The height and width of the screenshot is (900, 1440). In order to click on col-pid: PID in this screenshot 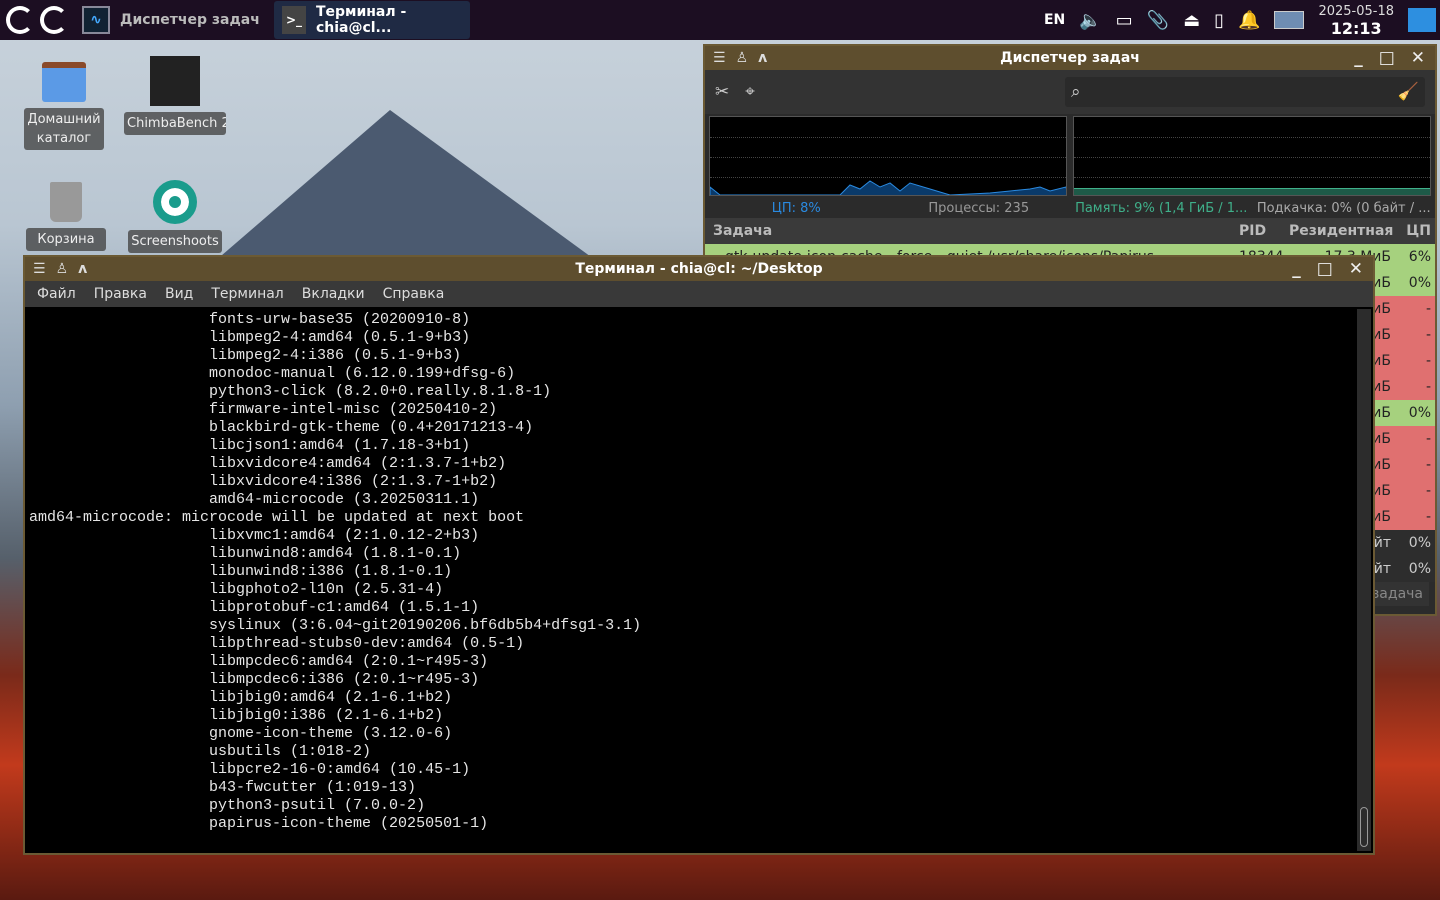, I will do `click(1264, 231)`.